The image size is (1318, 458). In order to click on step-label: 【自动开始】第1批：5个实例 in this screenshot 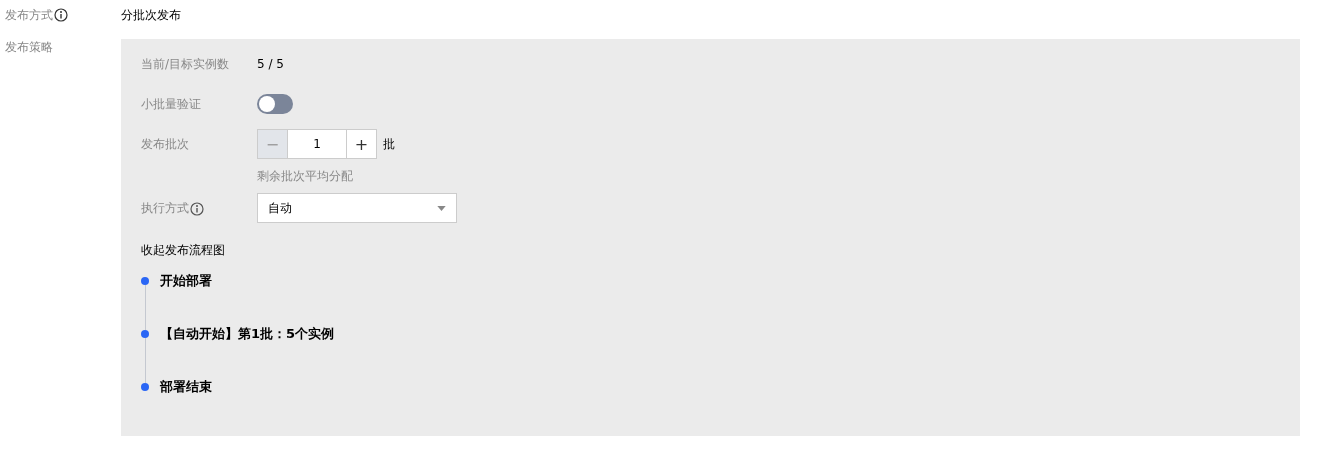, I will do `click(247, 334)`.